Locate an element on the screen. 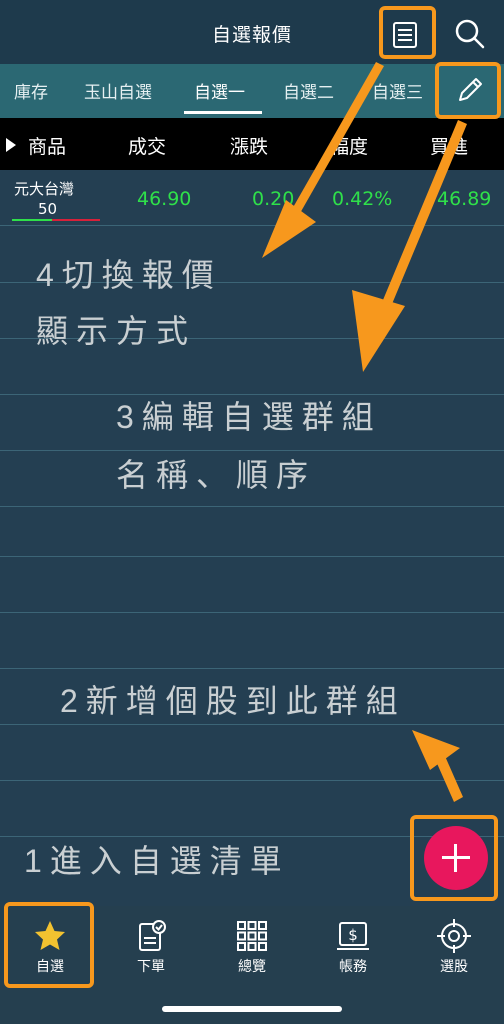  highlight-quote-mode is located at coordinates (407, 32).